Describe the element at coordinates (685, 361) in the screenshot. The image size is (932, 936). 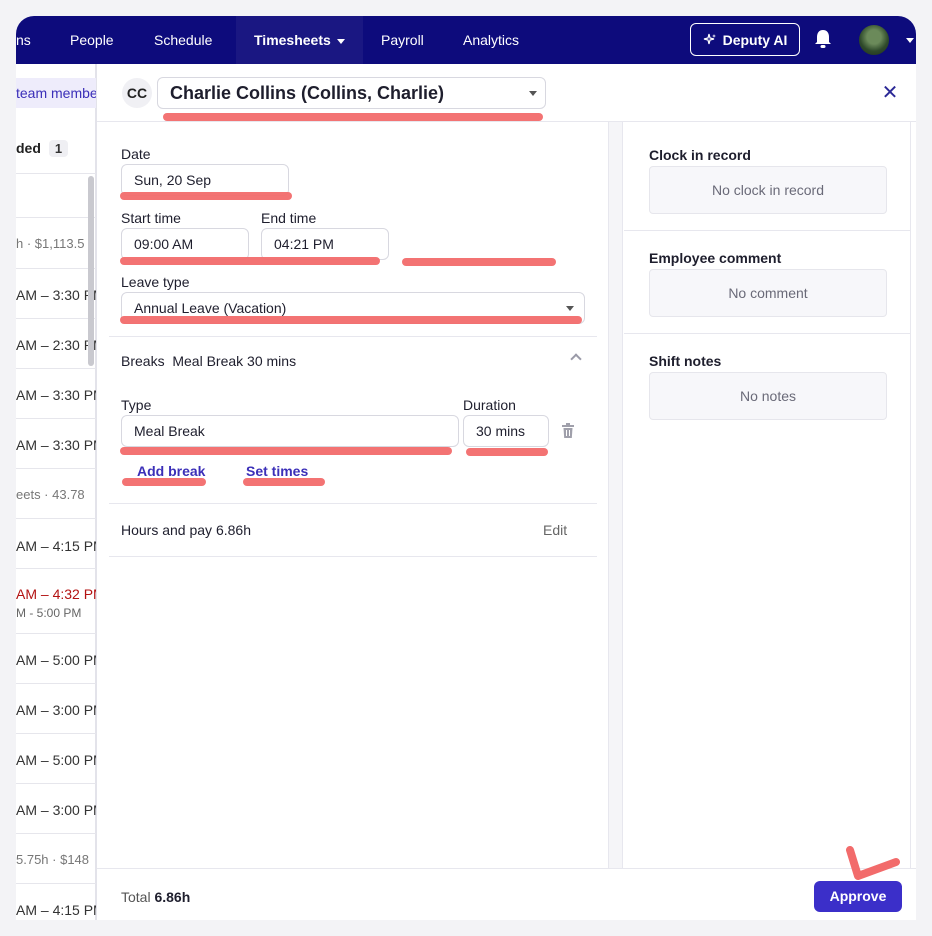
I see `shift-notes-label: Shift notes` at that location.